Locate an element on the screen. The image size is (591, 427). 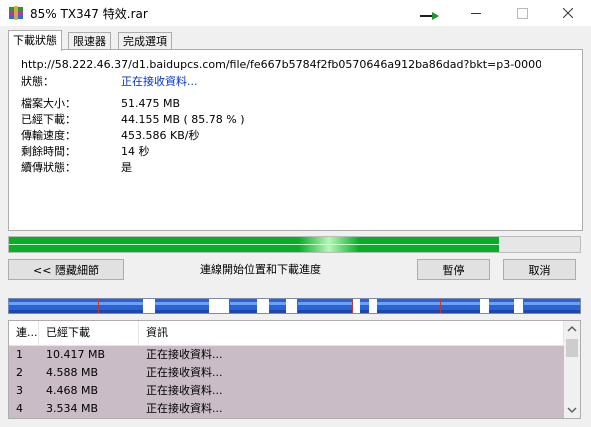
connection-number: 1 is located at coordinates (19, 354).